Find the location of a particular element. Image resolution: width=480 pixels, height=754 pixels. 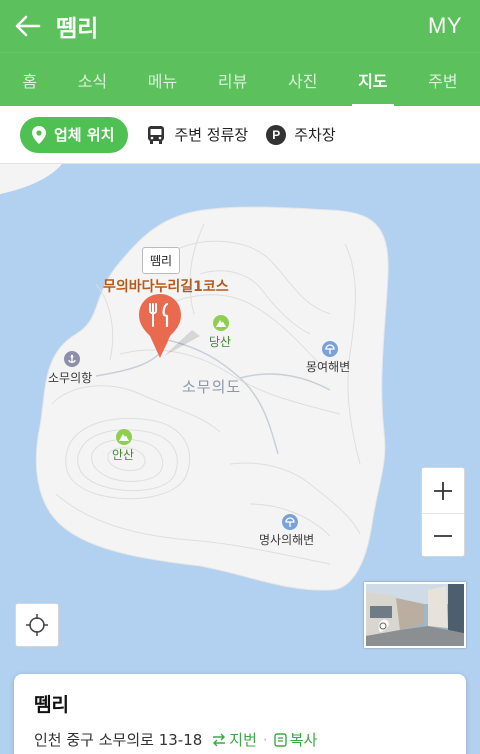

trail-course-label: 무의바다누리길1코스 is located at coordinates (166, 287).